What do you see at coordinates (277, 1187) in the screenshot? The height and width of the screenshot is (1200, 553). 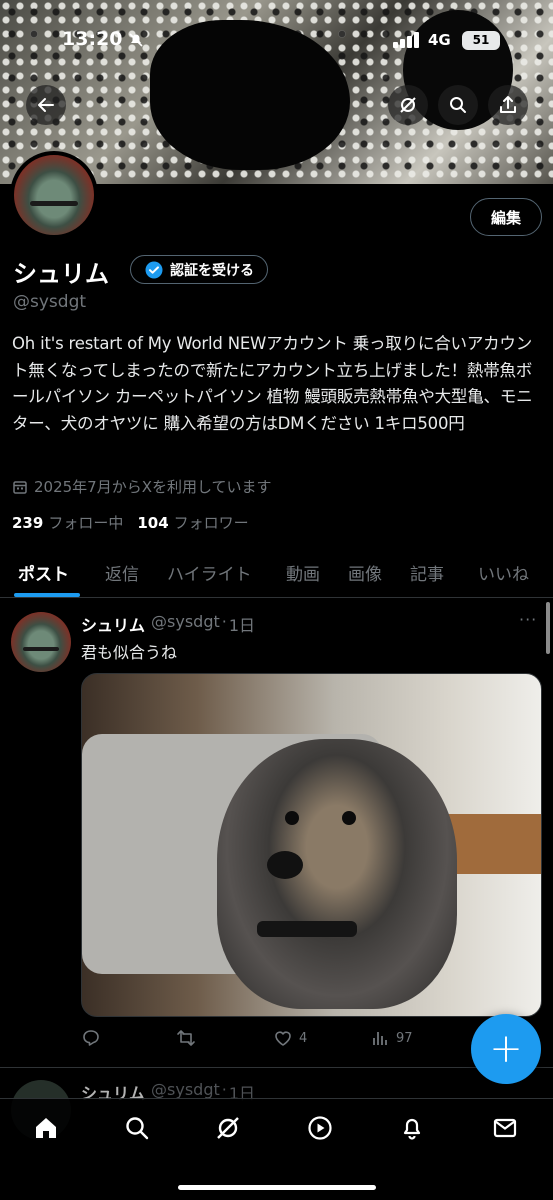 I see `home-indicator` at bounding box center [277, 1187].